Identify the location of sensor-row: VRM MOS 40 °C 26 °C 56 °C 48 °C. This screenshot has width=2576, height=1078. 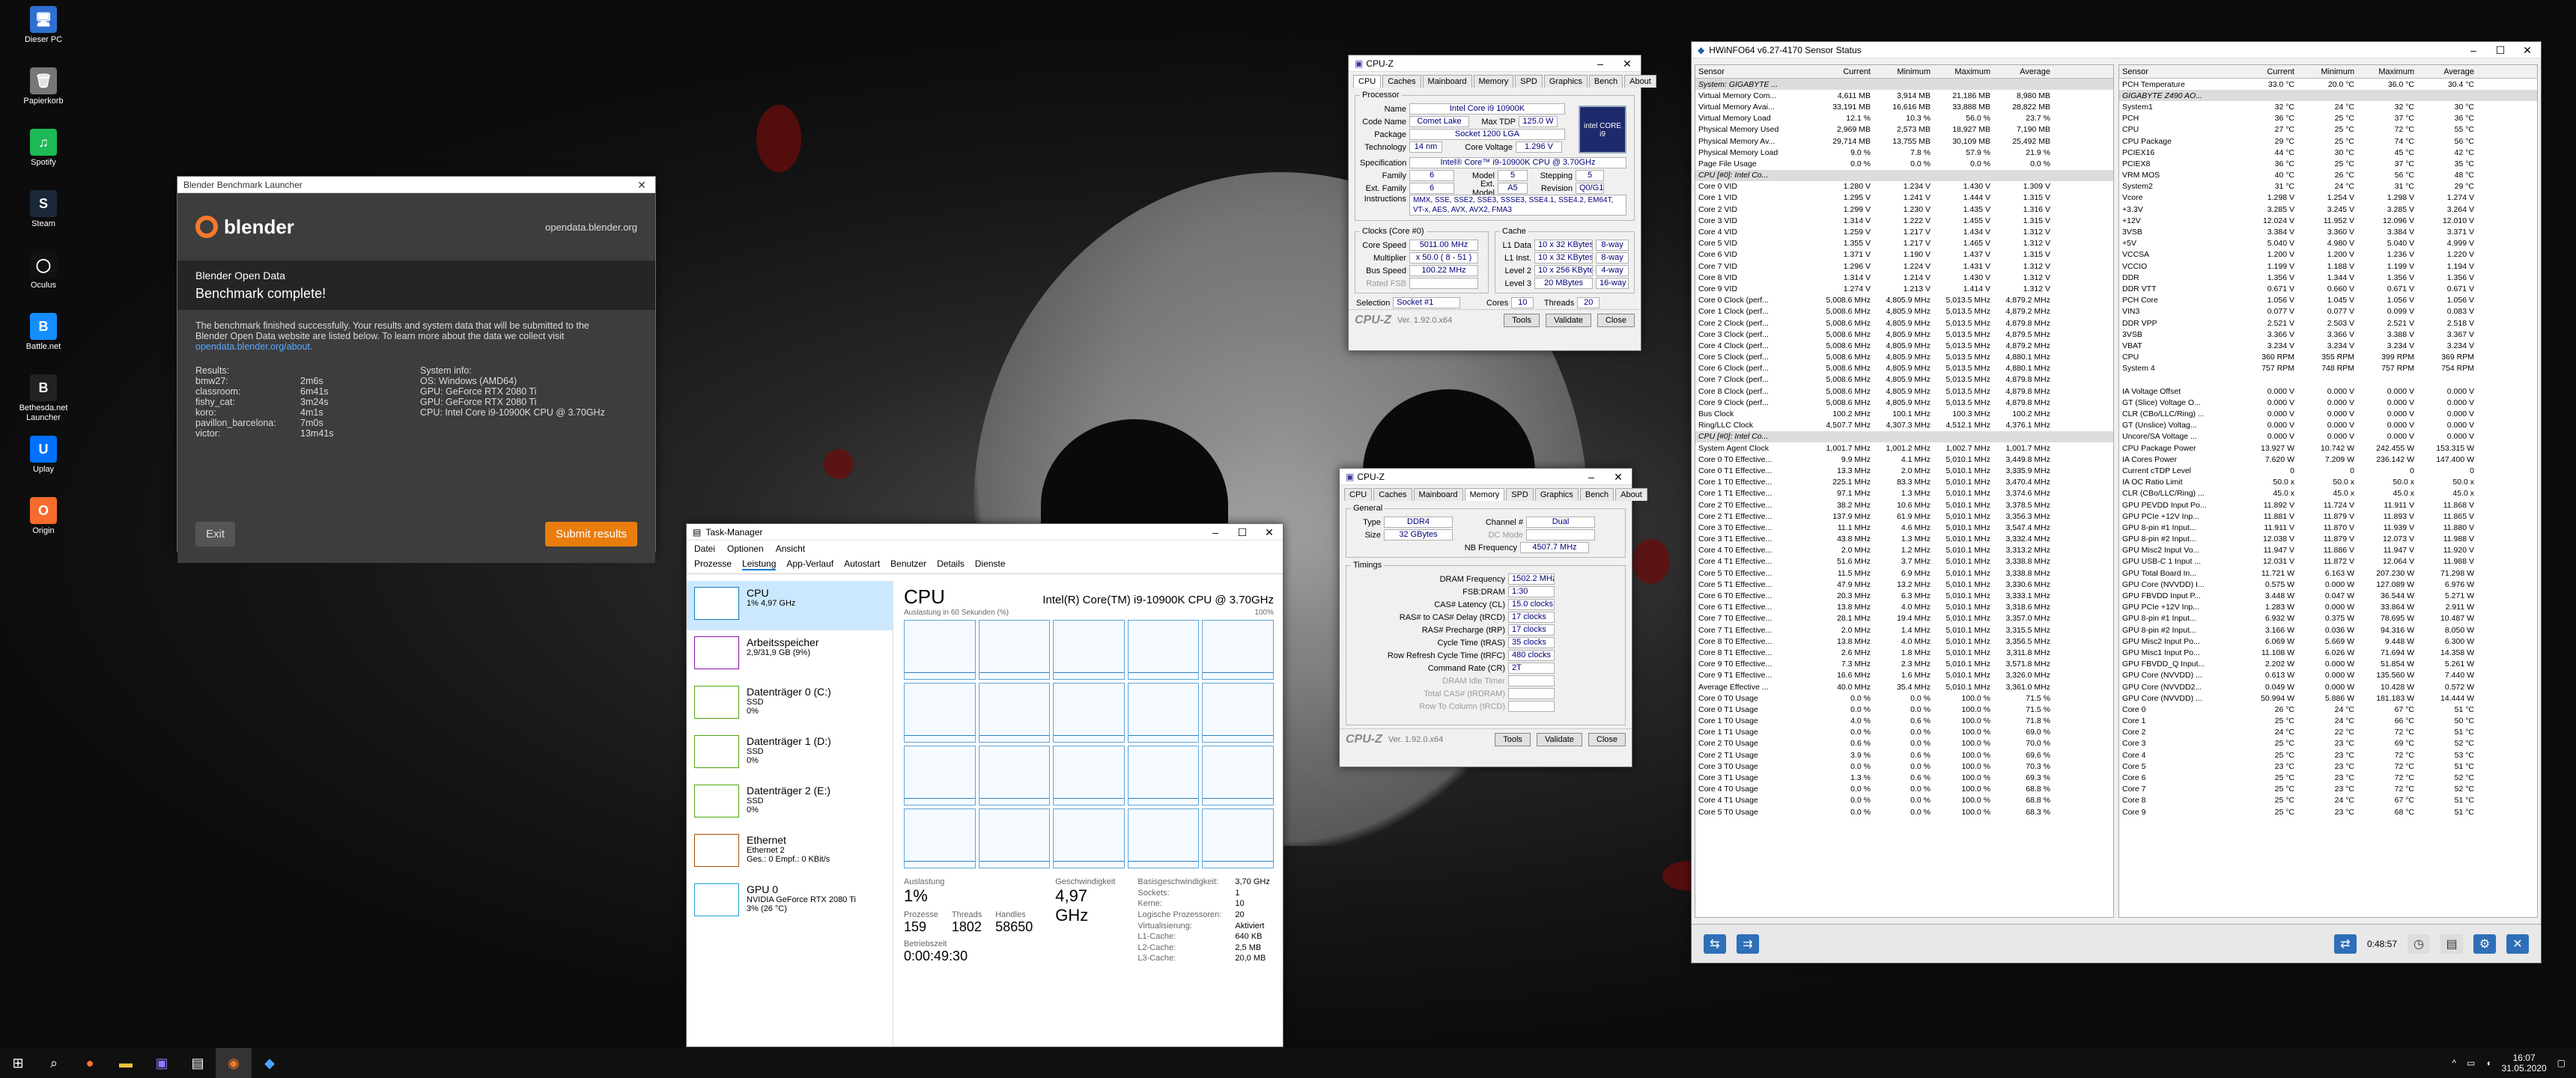
(2328, 175).